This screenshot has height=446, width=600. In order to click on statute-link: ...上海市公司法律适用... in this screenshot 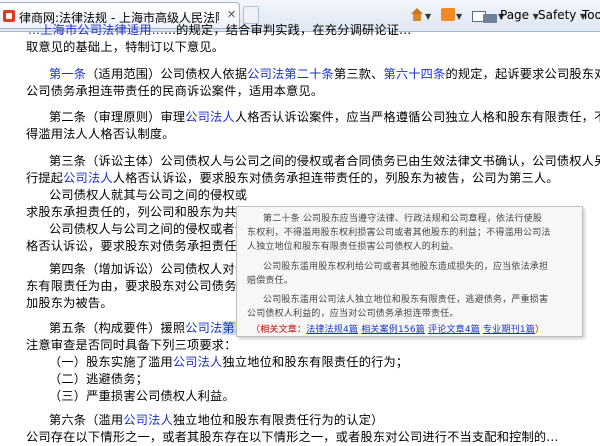, I will do `click(96, 30)`.